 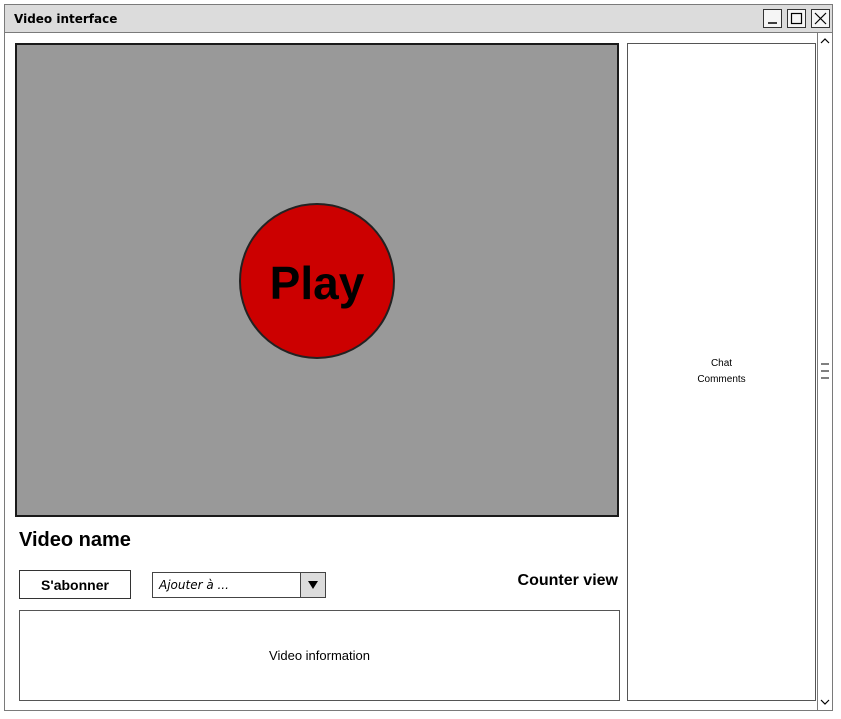 I want to click on play-label: Play, so click(x=317, y=283).